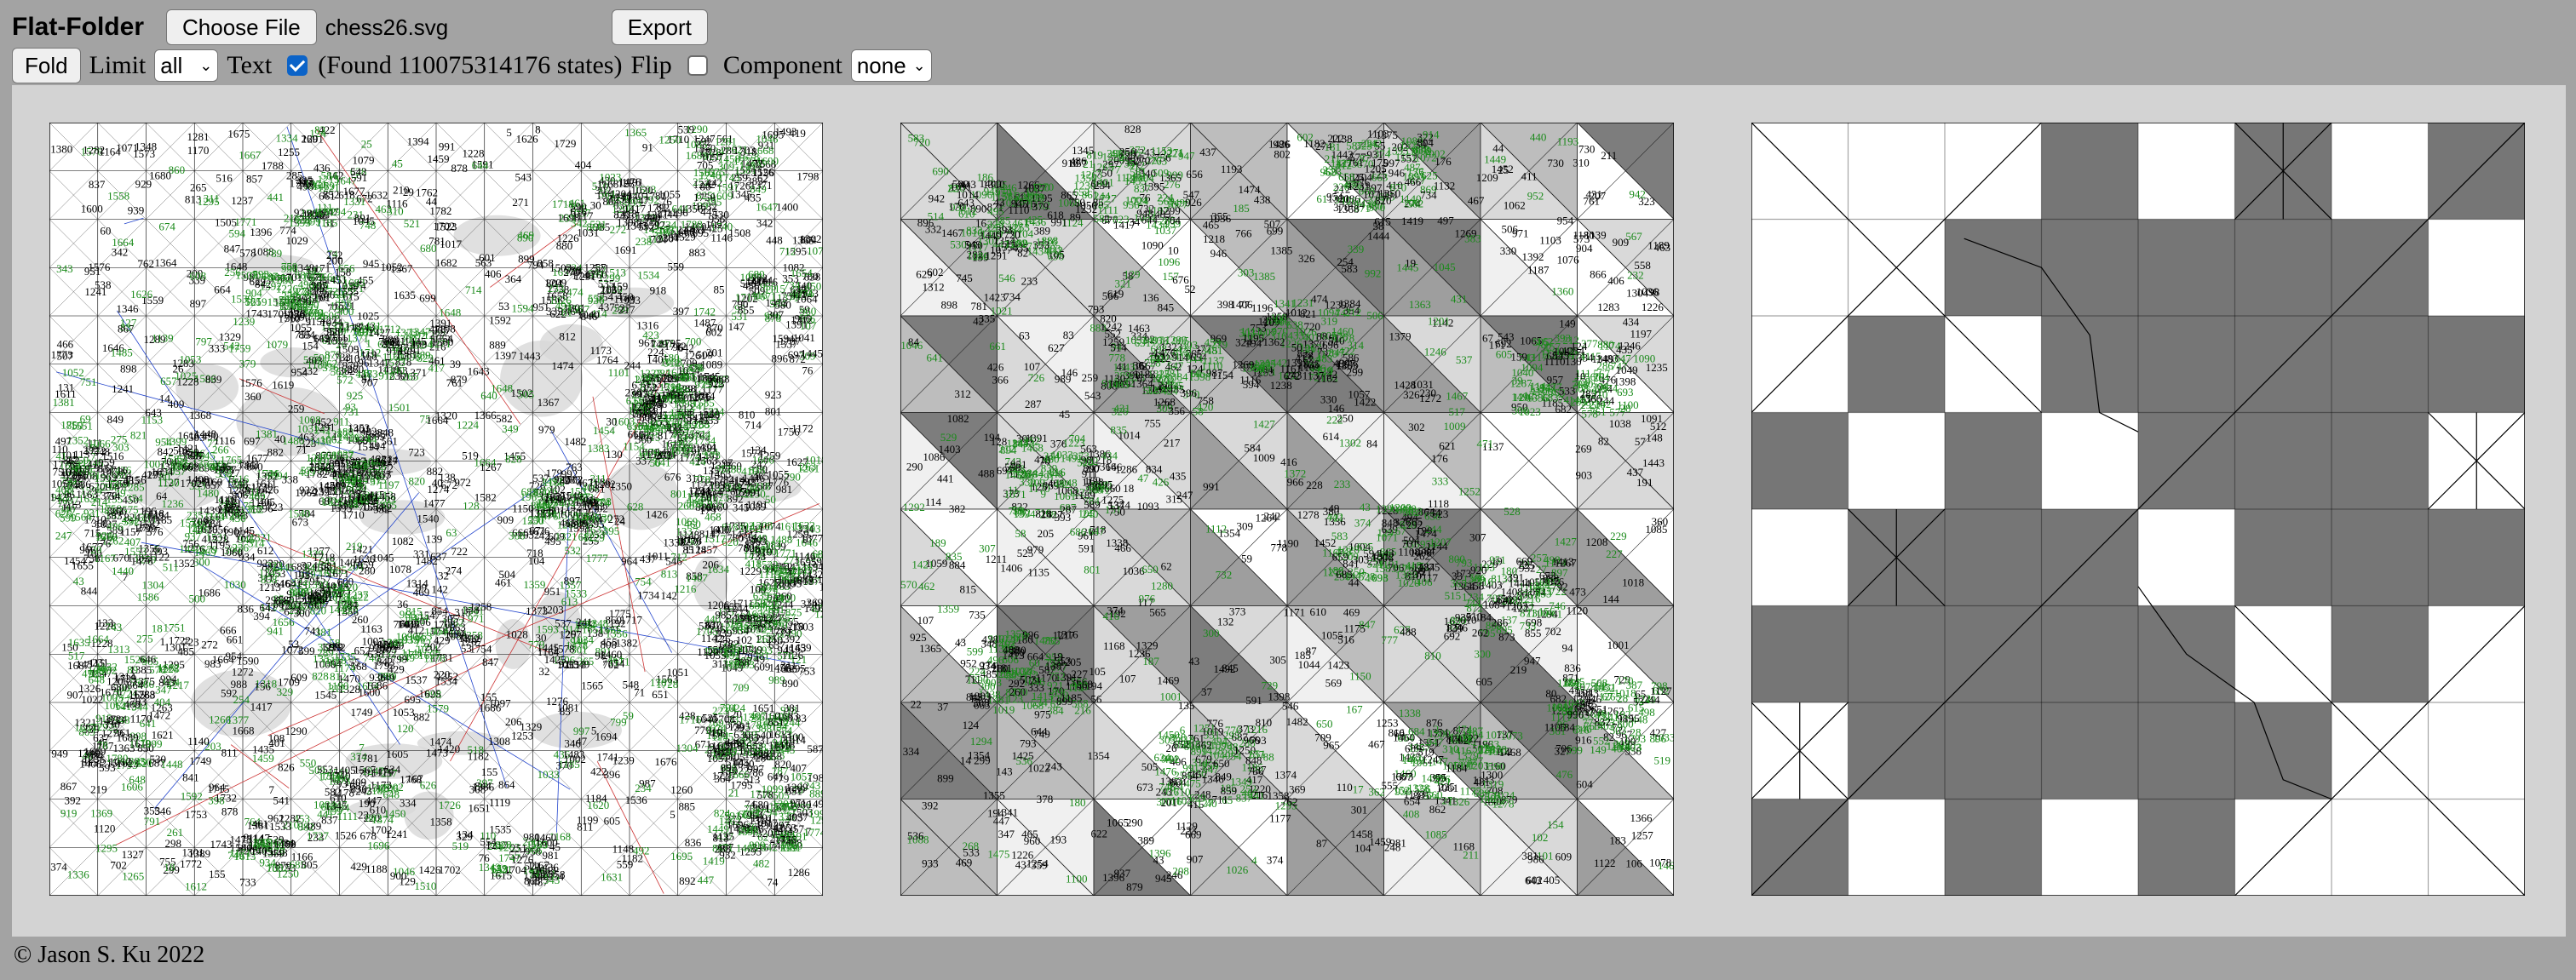  I want to click on svg-text: 847, so click(491, 662).